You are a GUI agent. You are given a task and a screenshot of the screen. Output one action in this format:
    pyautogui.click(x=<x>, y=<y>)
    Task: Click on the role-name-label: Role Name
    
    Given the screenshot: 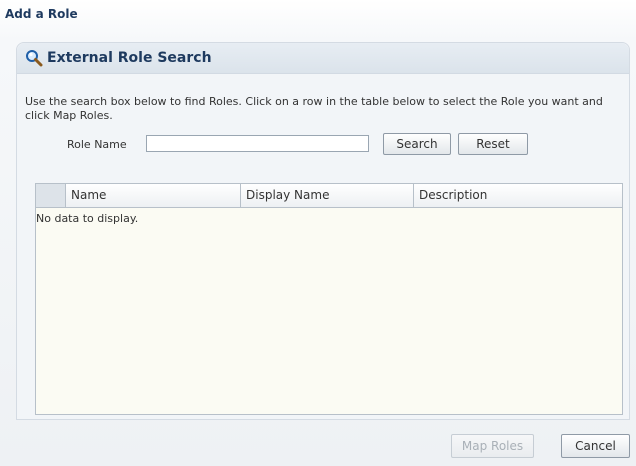 What is the action you would take?
    pyautogui.click(x=97, y=144)
    